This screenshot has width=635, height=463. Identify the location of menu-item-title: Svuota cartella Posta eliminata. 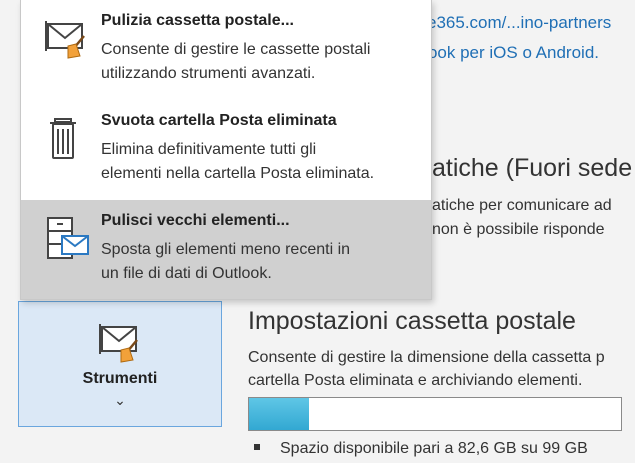
(219, 120).